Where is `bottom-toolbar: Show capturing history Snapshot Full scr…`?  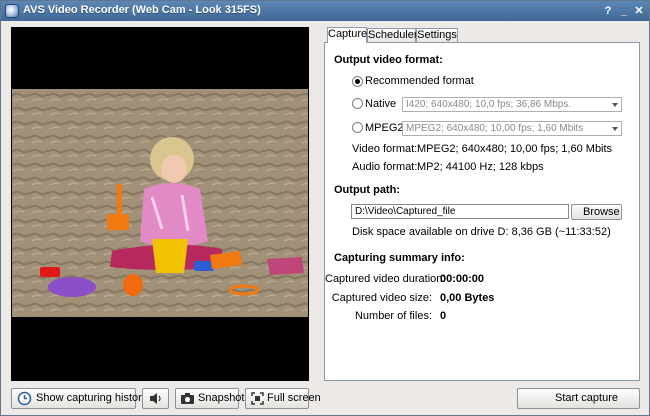 bottom-toolbar: Show capturing history Snapshot Full scr… is located at coordinates (325, 400).